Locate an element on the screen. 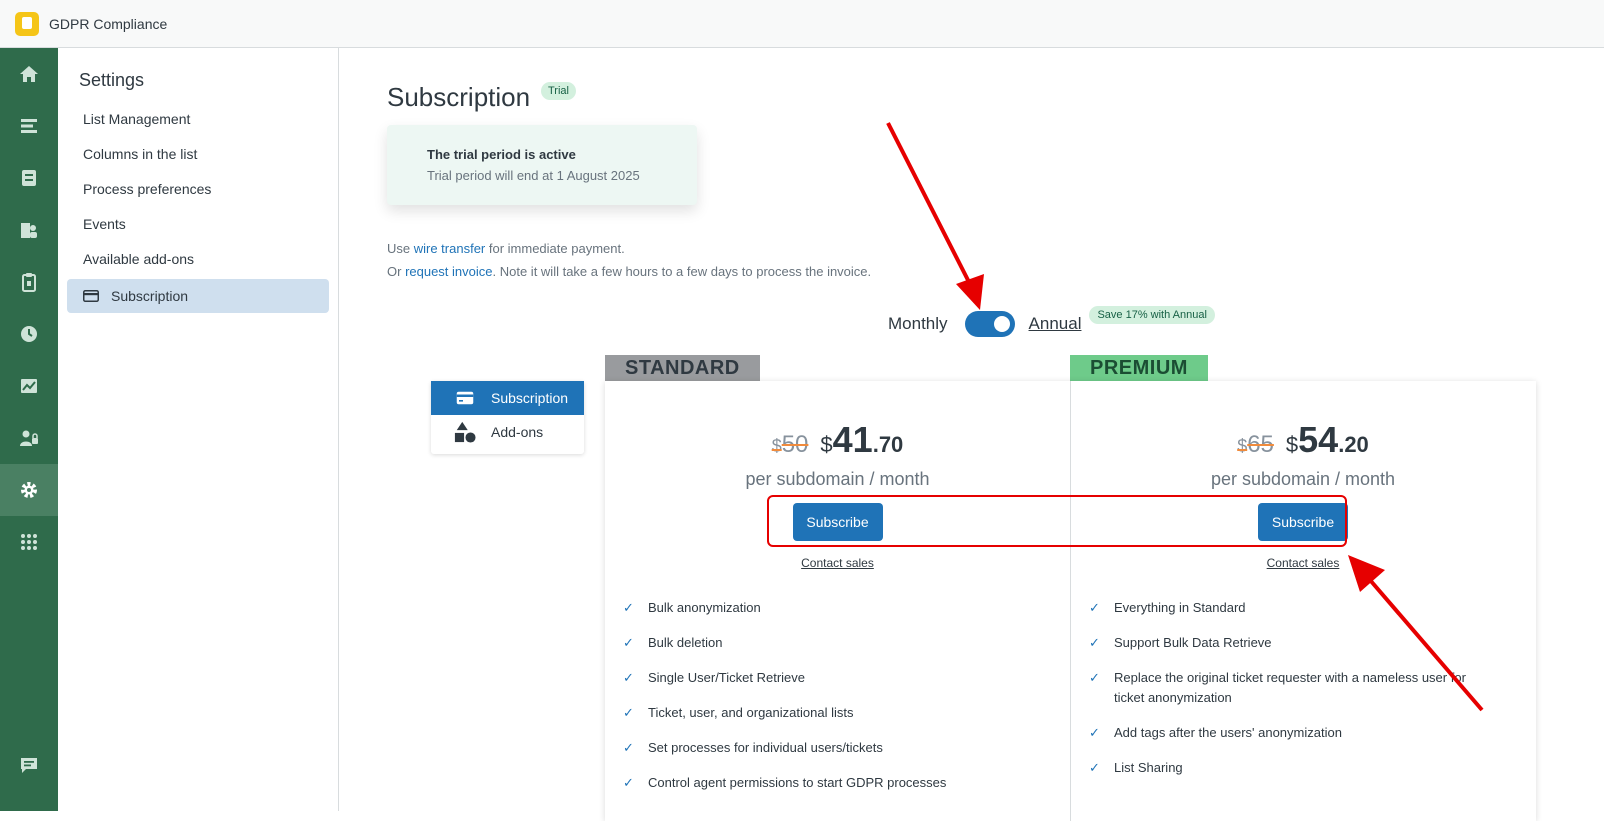 This screenshot has width=1604, height=821. list-icon is located at coordinates (29, 126).